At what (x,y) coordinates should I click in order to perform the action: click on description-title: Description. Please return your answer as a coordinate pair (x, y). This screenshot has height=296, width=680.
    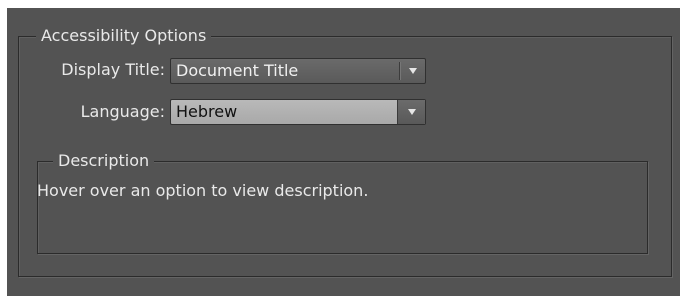
    Looking at the image, I should click on (104, 161).